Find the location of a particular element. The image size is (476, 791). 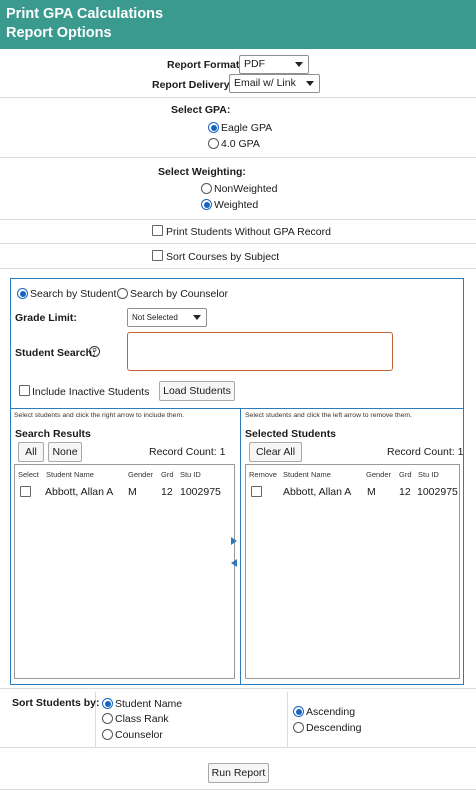

arrow-right-icon is located at coordinates (234, 541).